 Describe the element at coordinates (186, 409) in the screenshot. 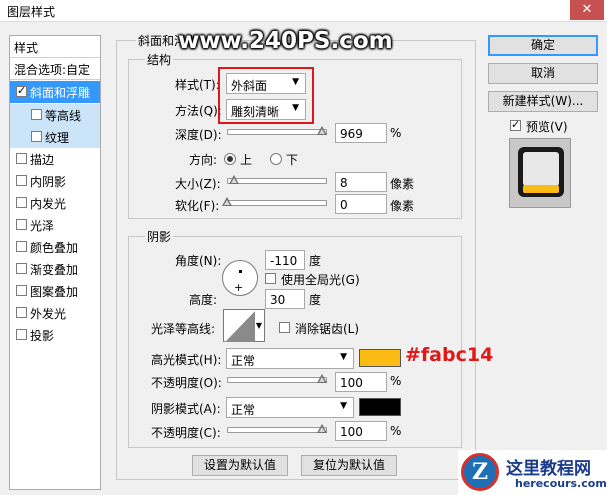

I see `shadow-mode-label: 阴影模式(A):` at that location.